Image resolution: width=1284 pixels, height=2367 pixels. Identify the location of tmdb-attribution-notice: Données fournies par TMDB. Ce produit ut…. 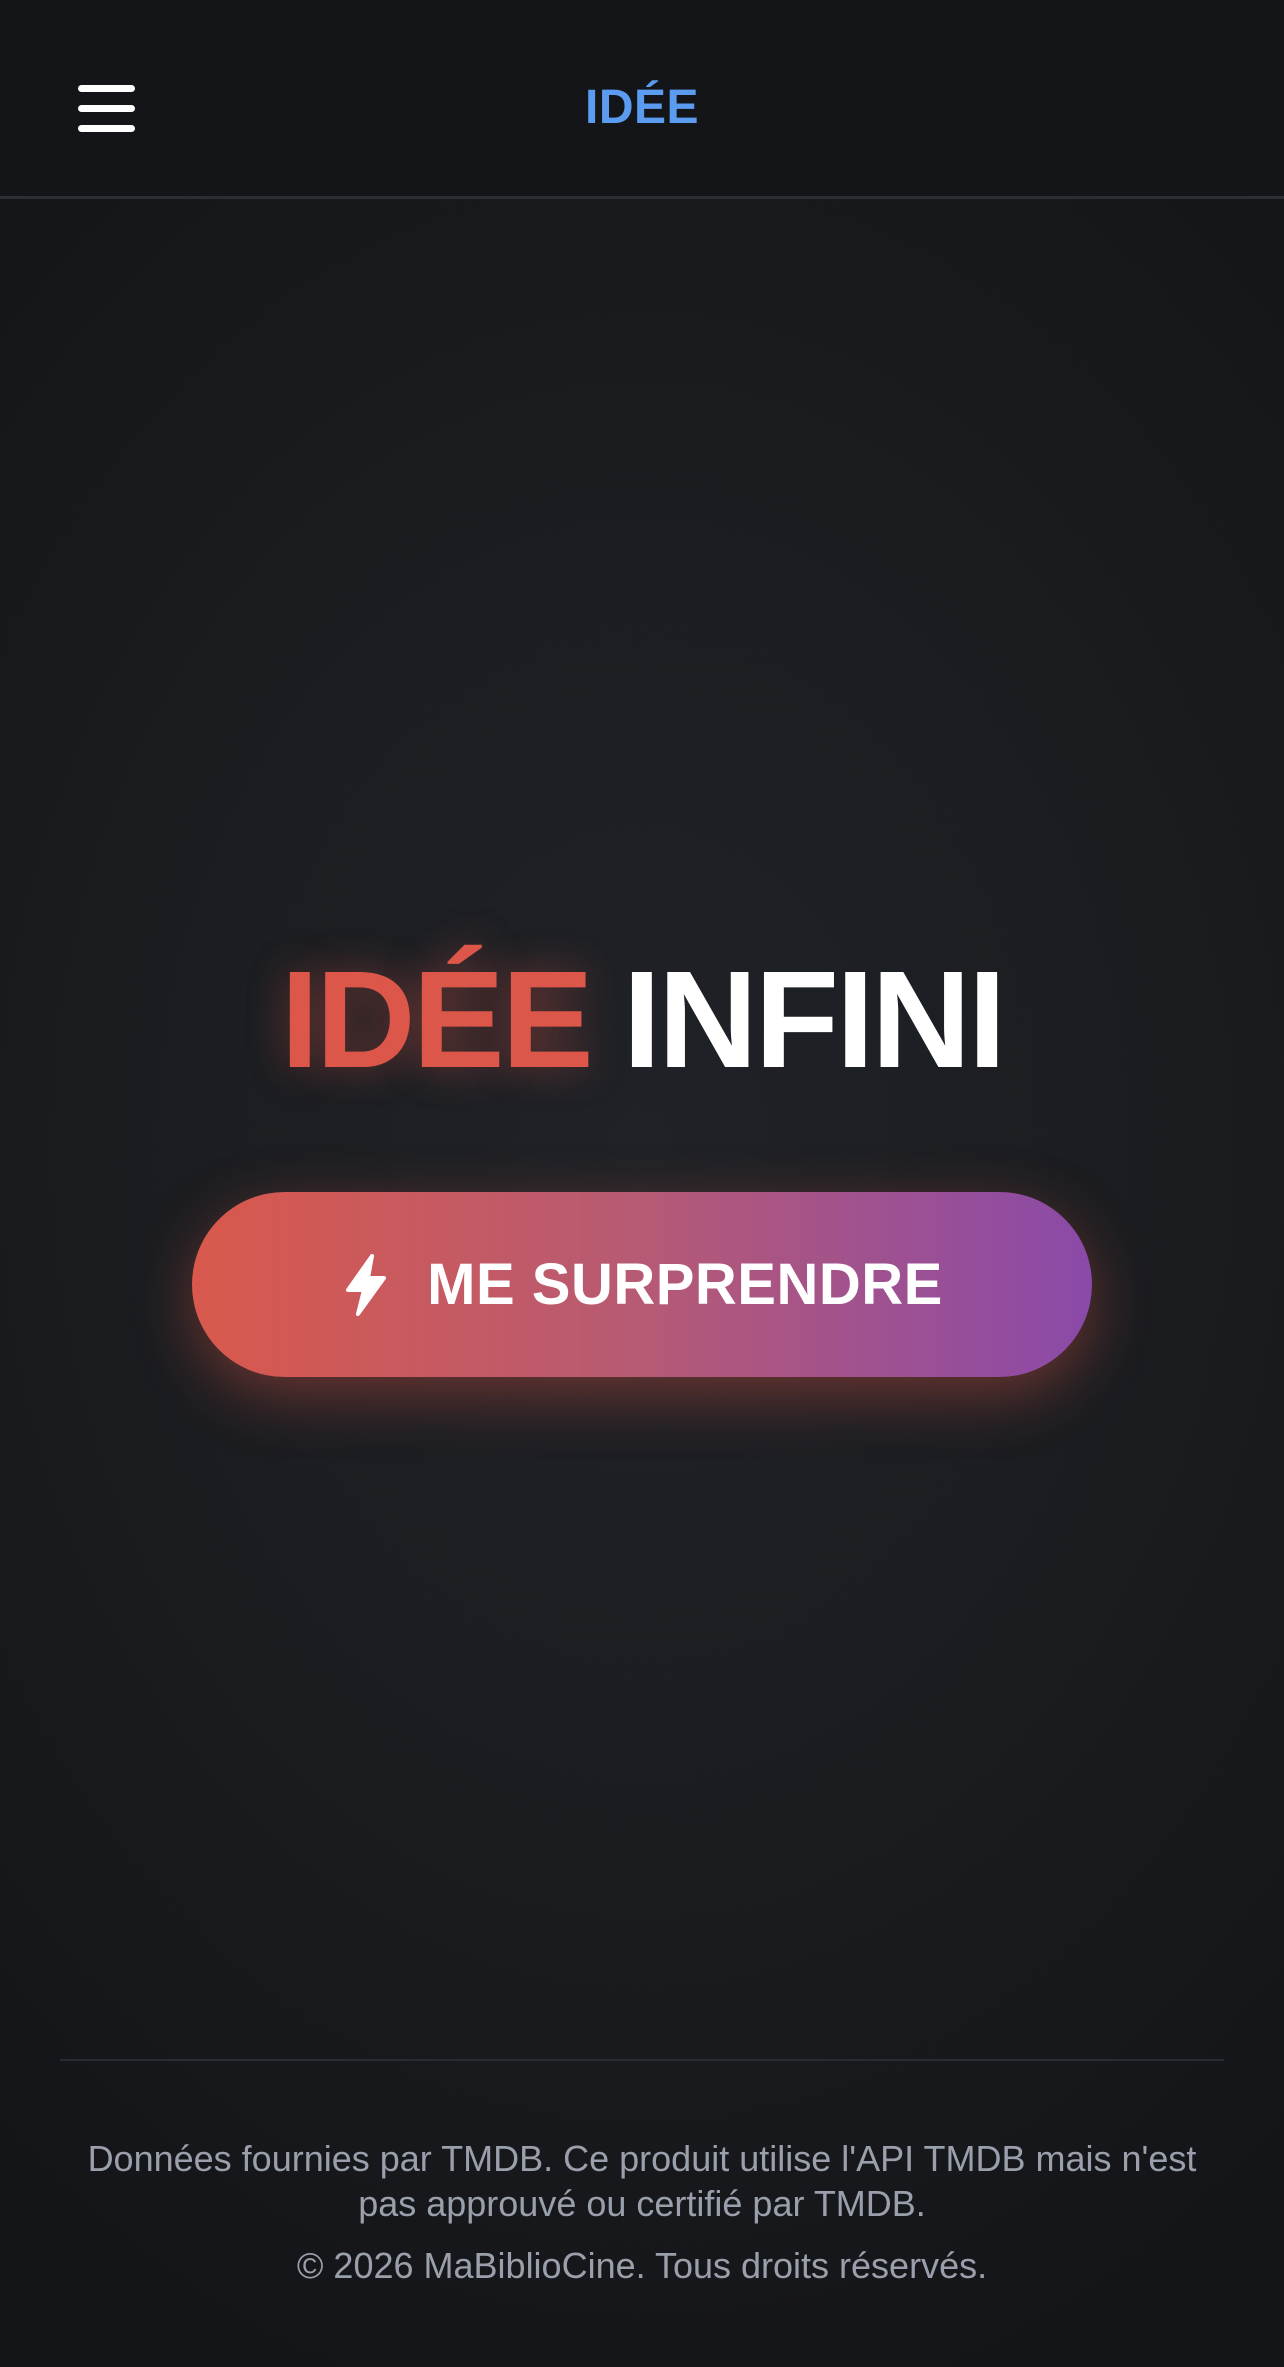
(642, 2181).